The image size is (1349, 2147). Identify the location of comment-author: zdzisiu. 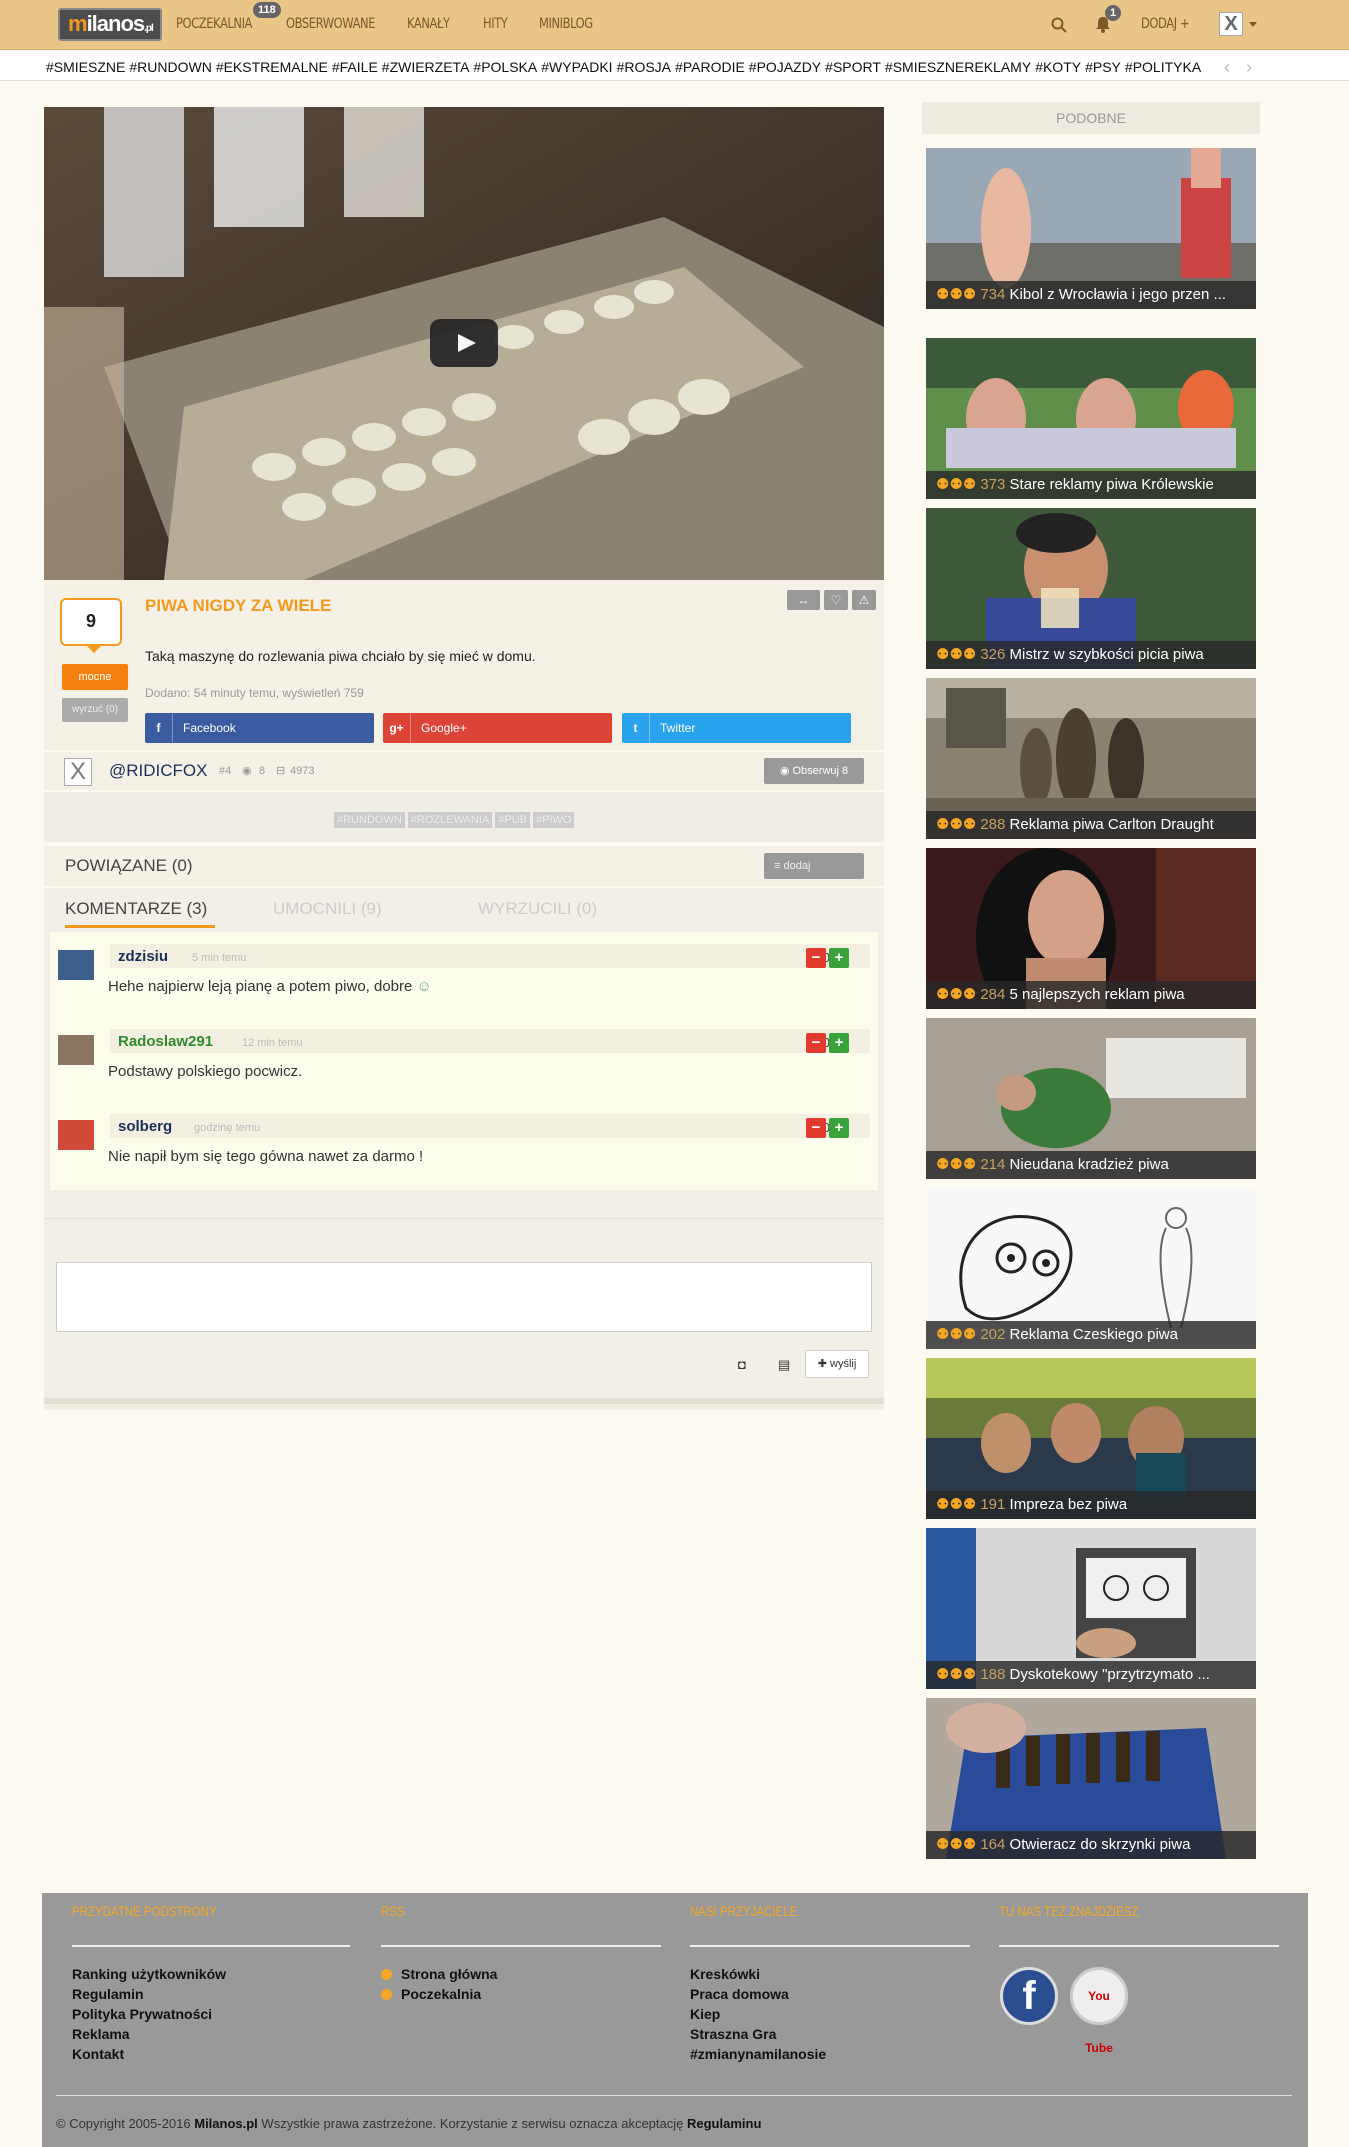
(143, 956).